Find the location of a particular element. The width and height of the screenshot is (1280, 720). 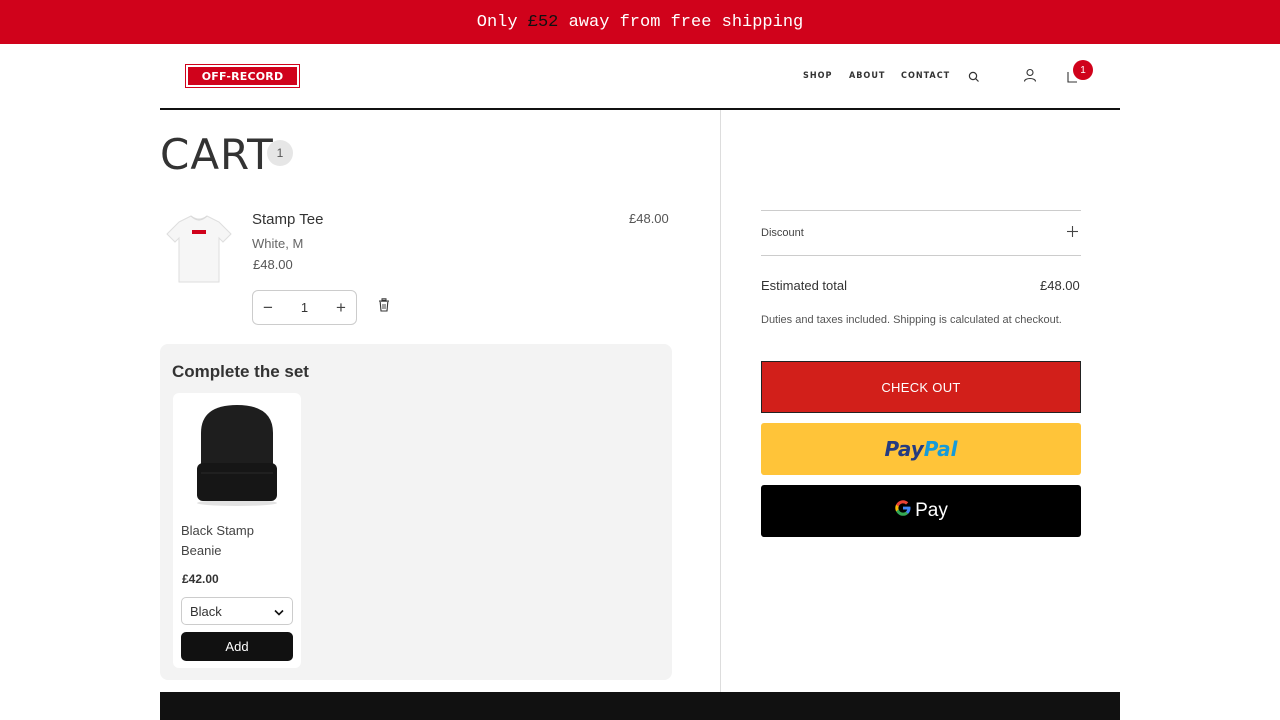

upsell-variant-value: Black is located at coordinates (206, 611).